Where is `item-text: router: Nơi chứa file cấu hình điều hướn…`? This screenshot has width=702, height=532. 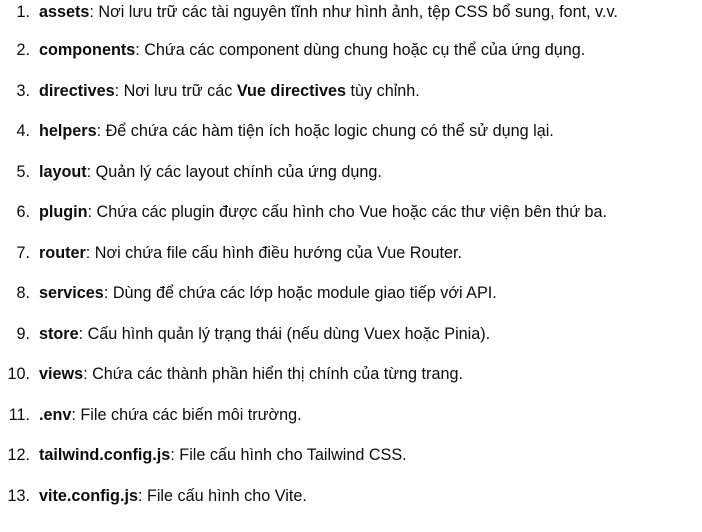
item-text: router: Nơi chứa file cấu hình điều hướn… is located at coordinates (250, 253).